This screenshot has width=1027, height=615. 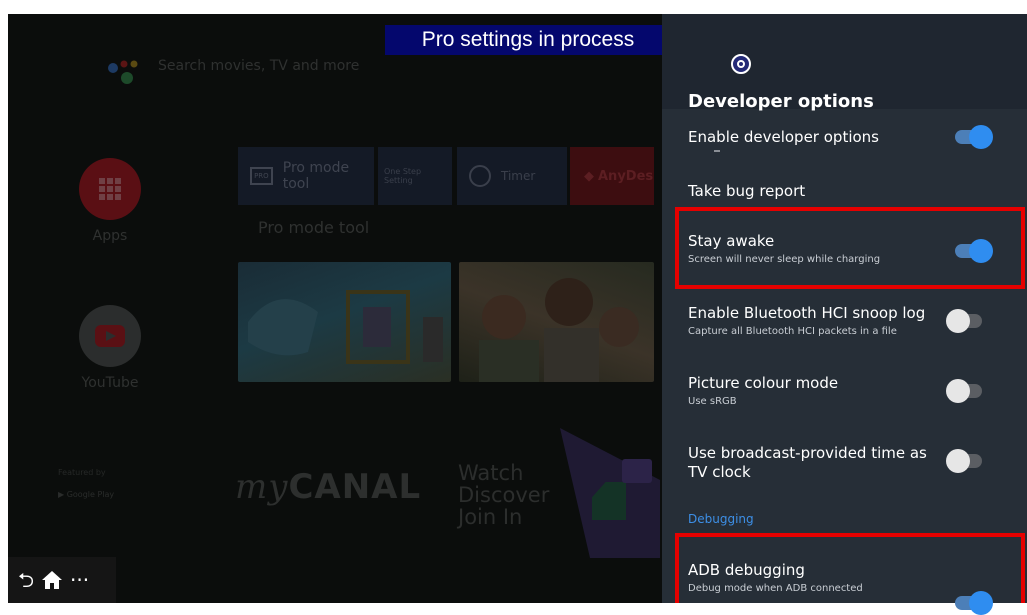 I want to click on pro-mode-tool-tile: PRO Pro mode tool, so click(x=306, y=176).